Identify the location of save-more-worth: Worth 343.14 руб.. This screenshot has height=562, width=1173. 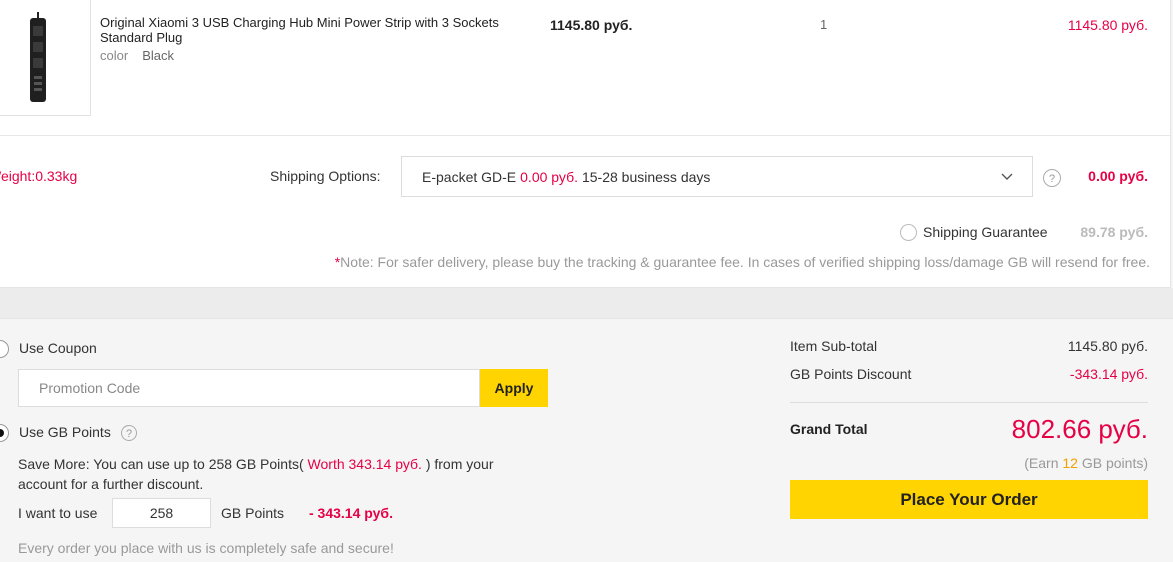
(364, 464).